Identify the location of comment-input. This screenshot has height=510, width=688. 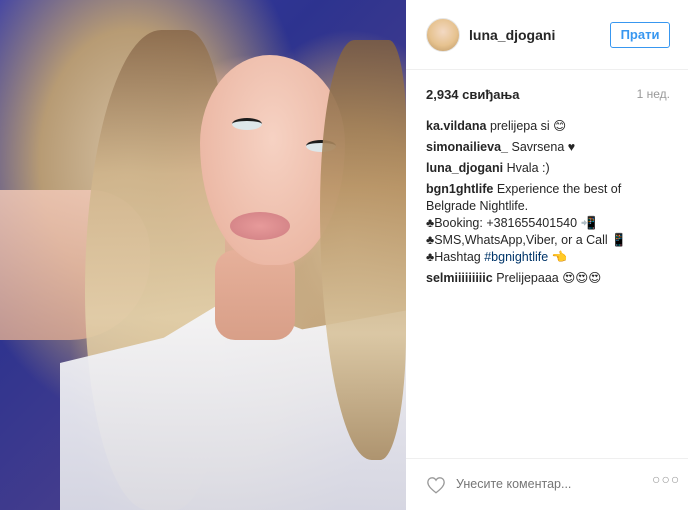
(546, 484).